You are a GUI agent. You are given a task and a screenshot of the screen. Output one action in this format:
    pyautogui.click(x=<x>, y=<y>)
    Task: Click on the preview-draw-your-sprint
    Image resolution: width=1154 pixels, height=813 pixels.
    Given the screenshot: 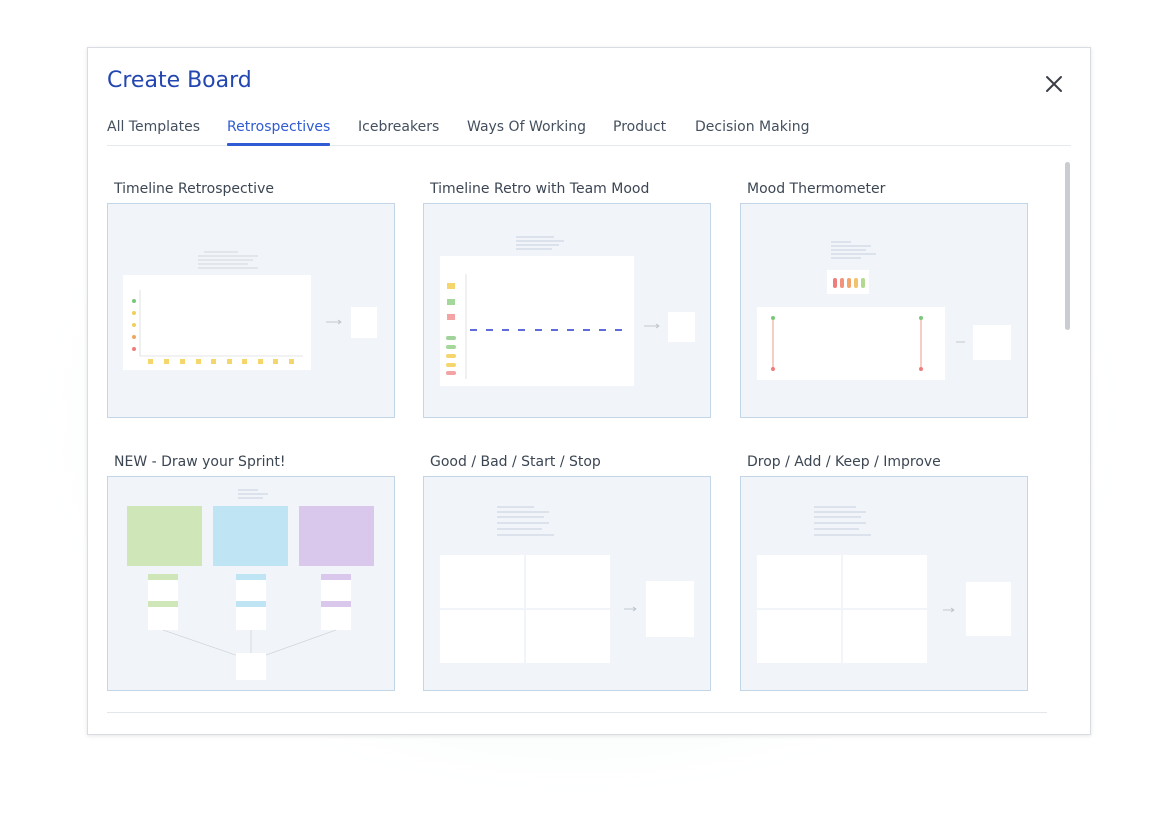 What is the action you would take?
    pyautogui.click(x=250, y=584)
    